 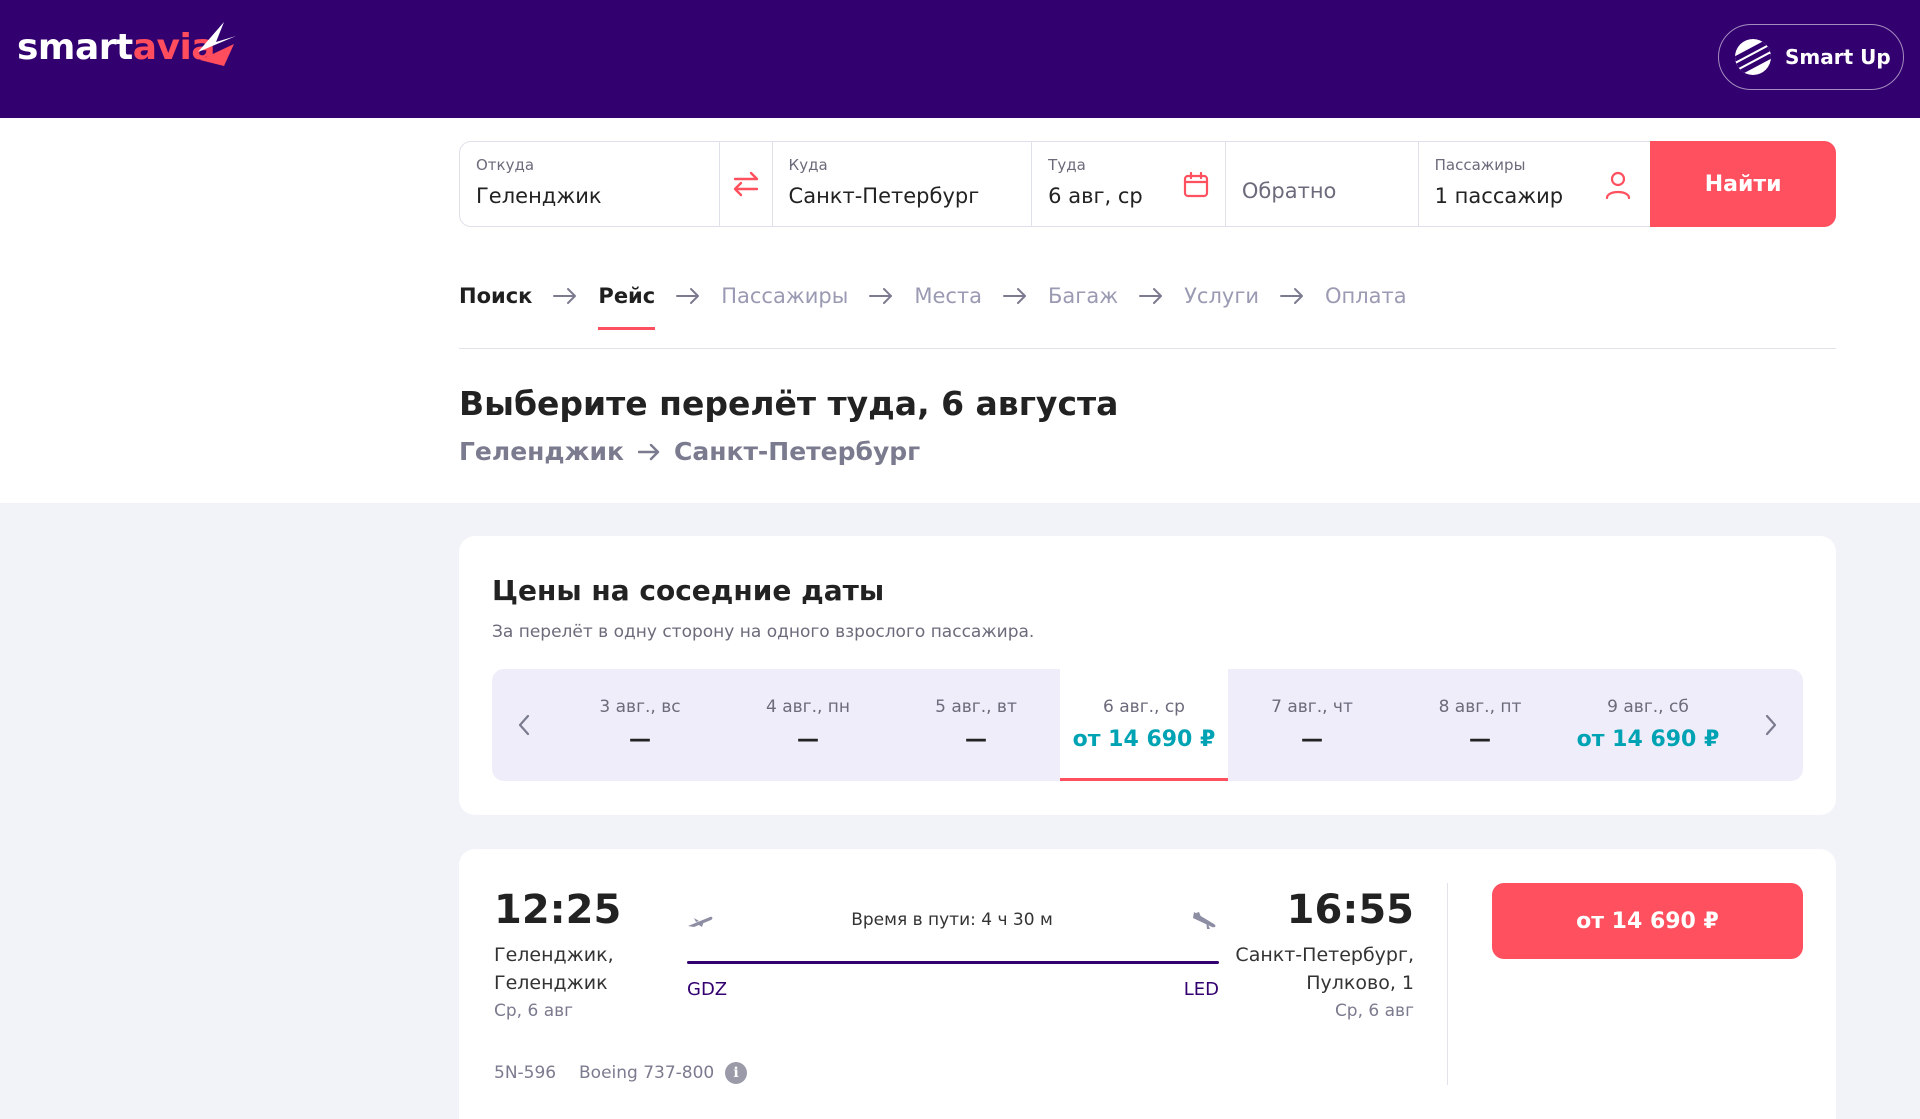 What do you see at coordinates (952, 920) in the screenshot?
I see `flight-duration: Время в пути: 4 ч 30 м` at bounding box center [952, 920].